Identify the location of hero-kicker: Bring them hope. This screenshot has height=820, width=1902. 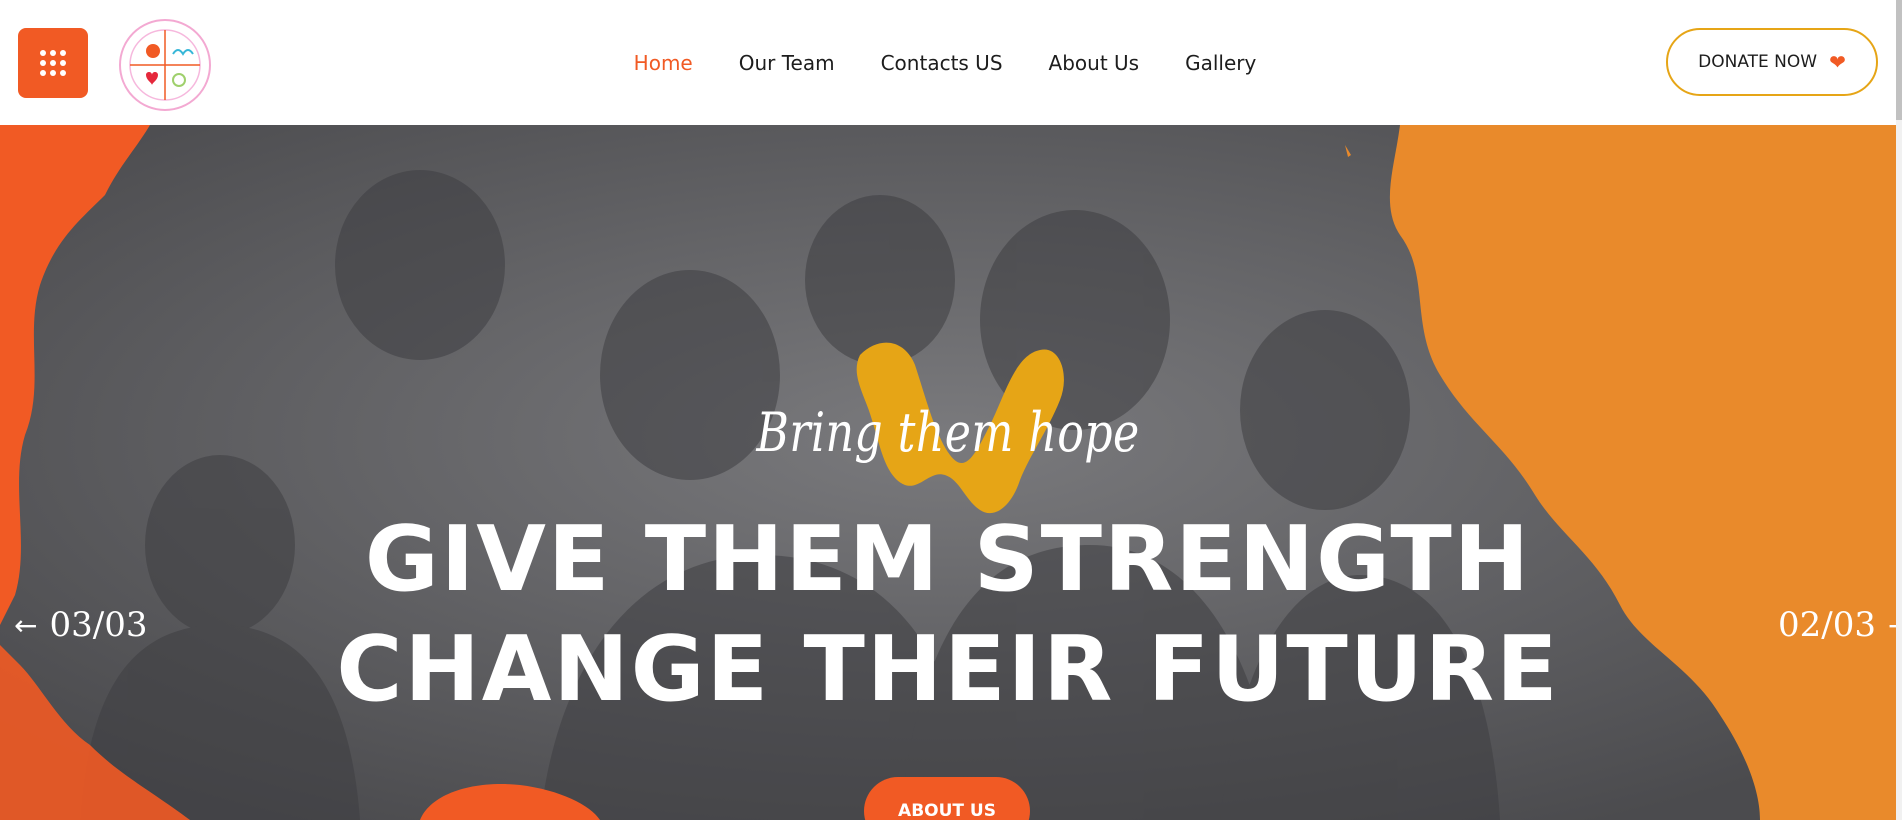
(948, 432).